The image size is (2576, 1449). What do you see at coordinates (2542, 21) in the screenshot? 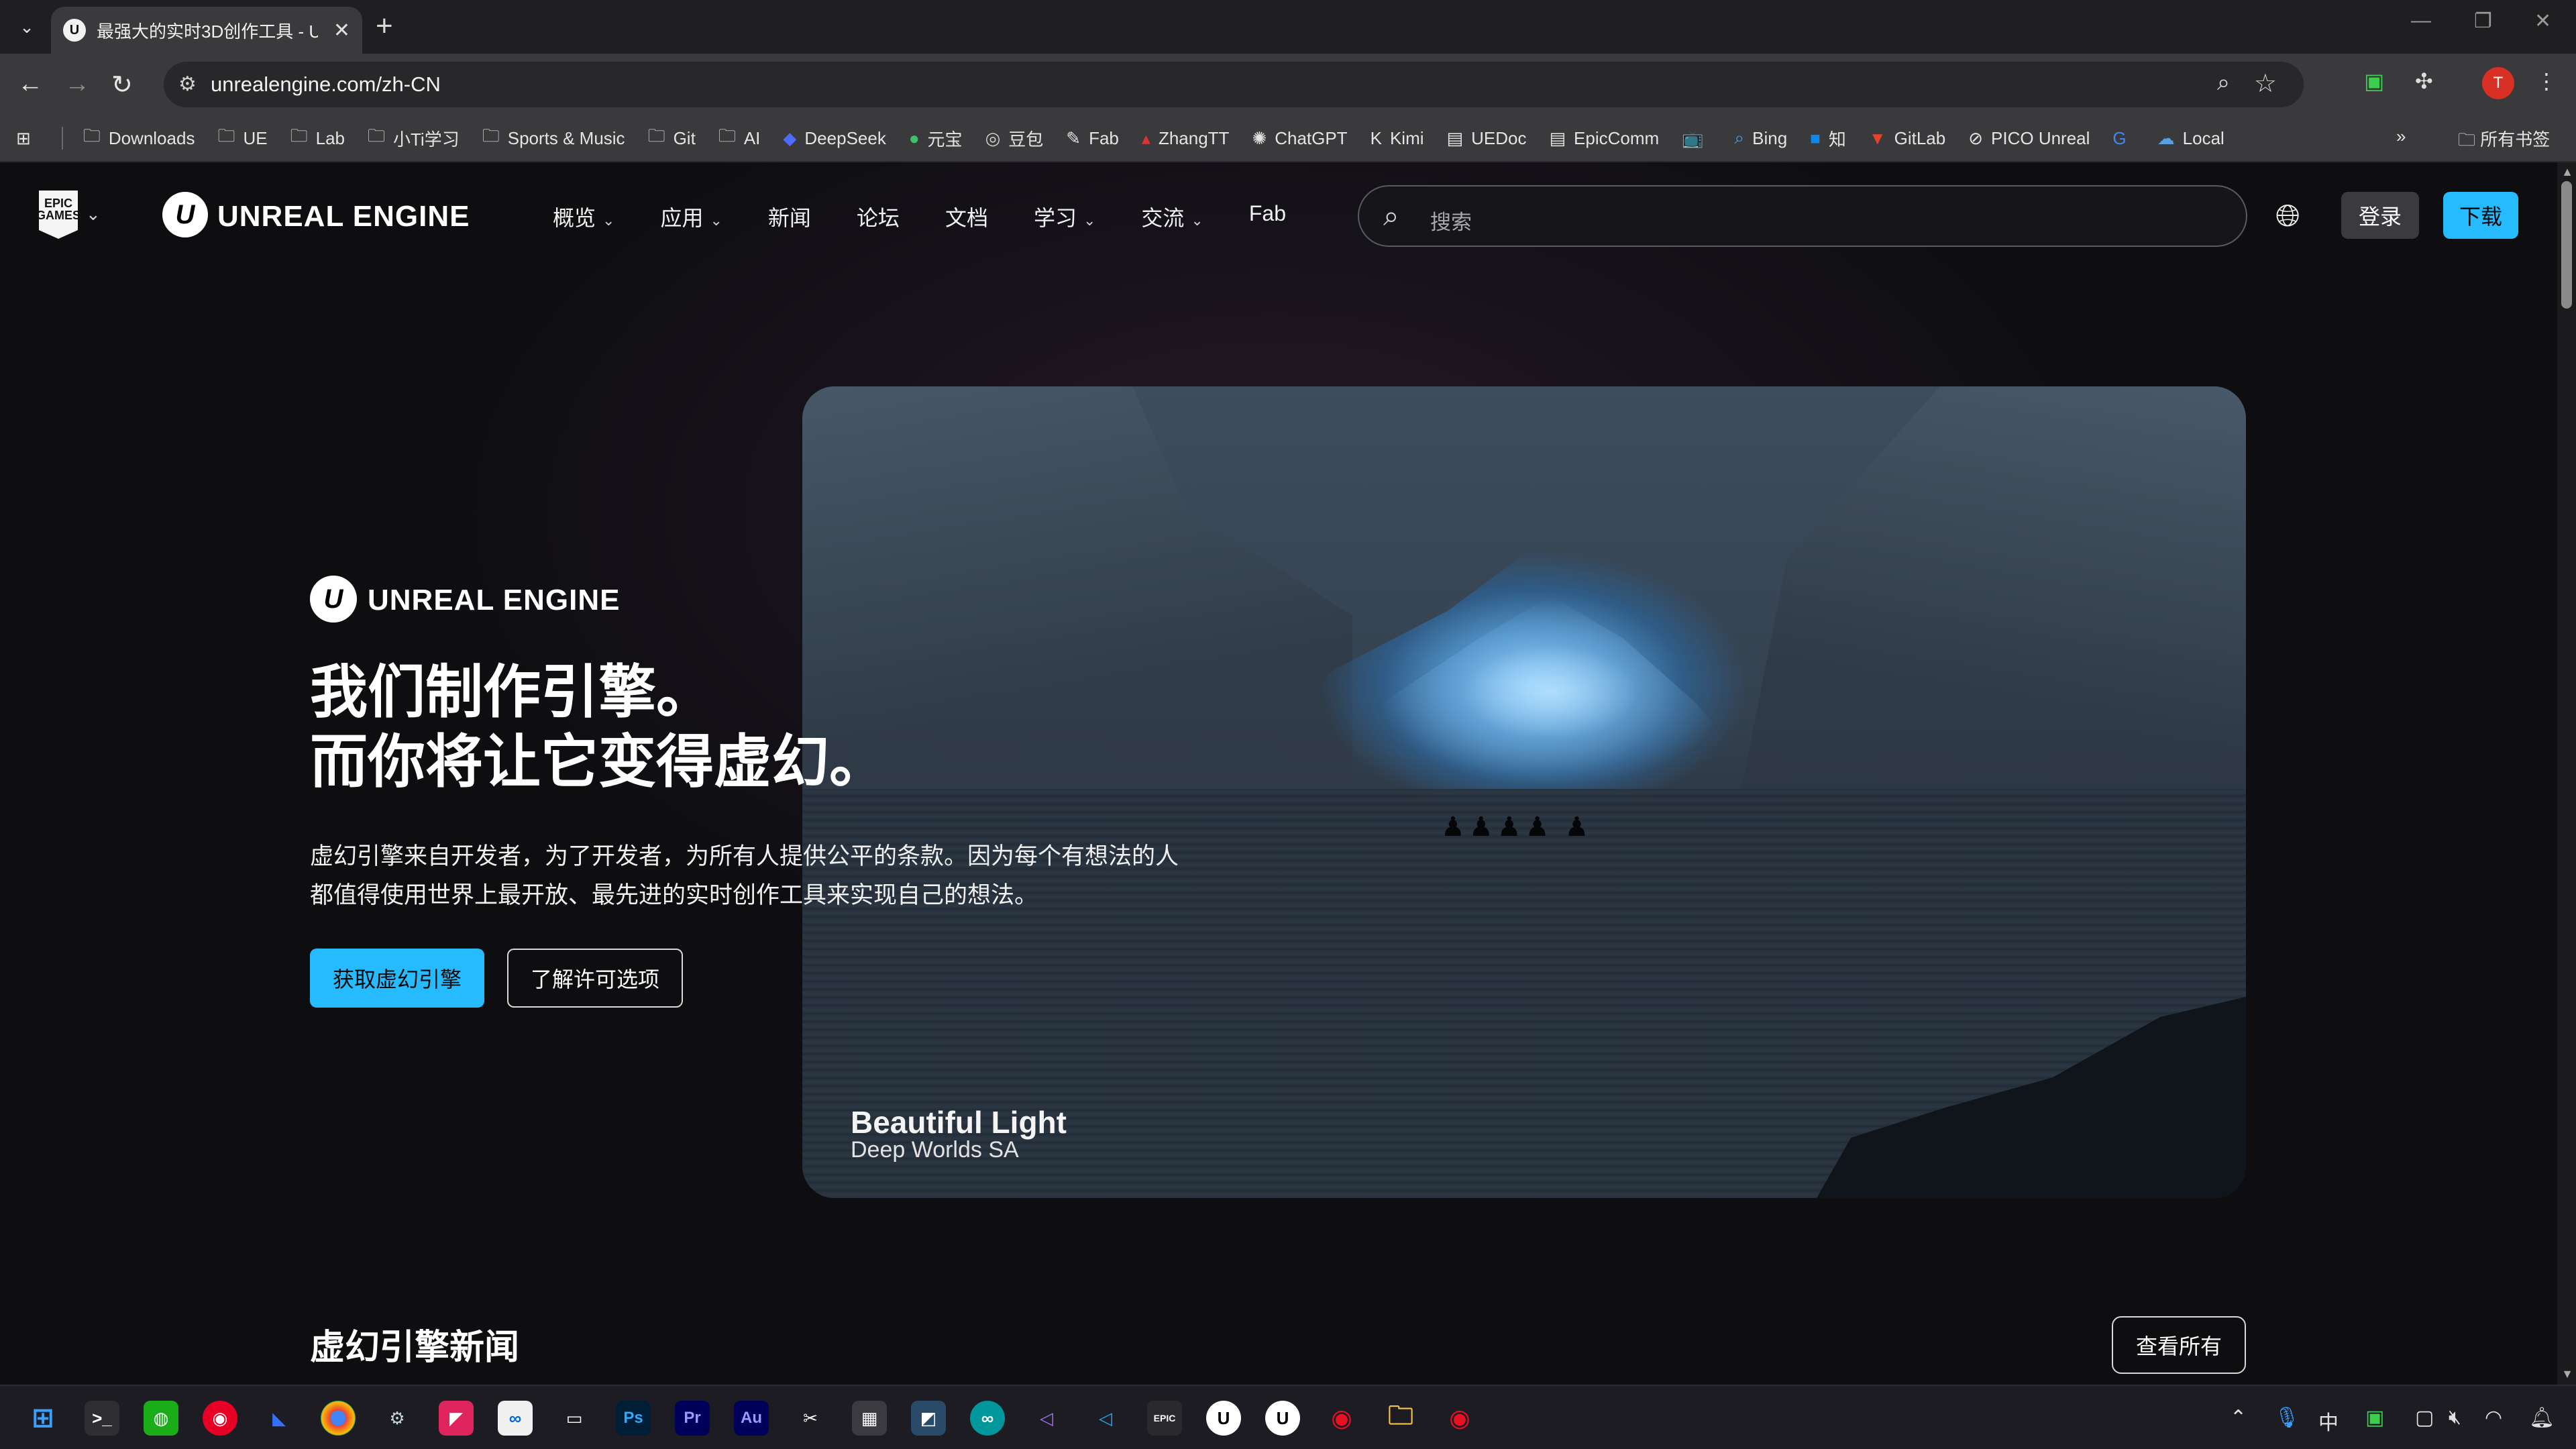
I see `close-window-icon: ✕` at bounding box center [2542, 21].